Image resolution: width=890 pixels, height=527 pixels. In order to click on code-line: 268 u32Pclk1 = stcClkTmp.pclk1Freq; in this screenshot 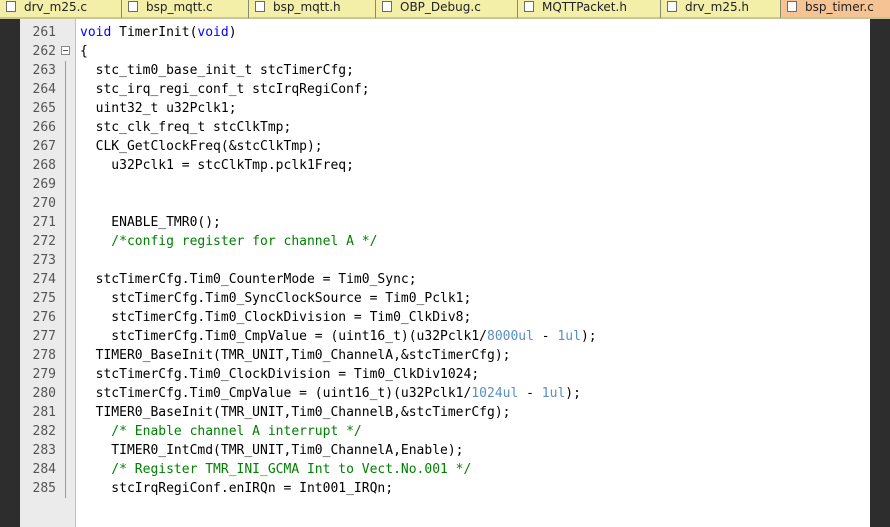, I will do `click(445, 165)`.